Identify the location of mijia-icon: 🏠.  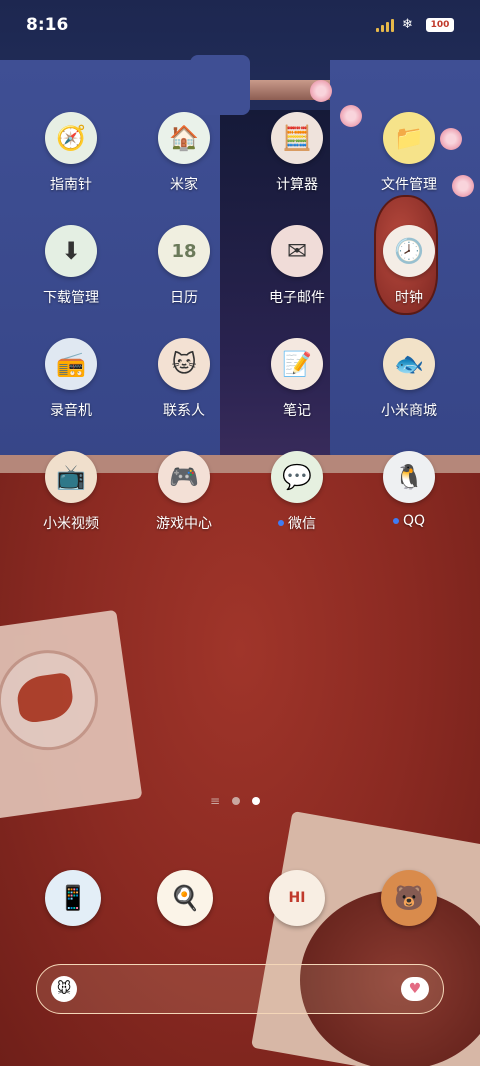
(184, 138).